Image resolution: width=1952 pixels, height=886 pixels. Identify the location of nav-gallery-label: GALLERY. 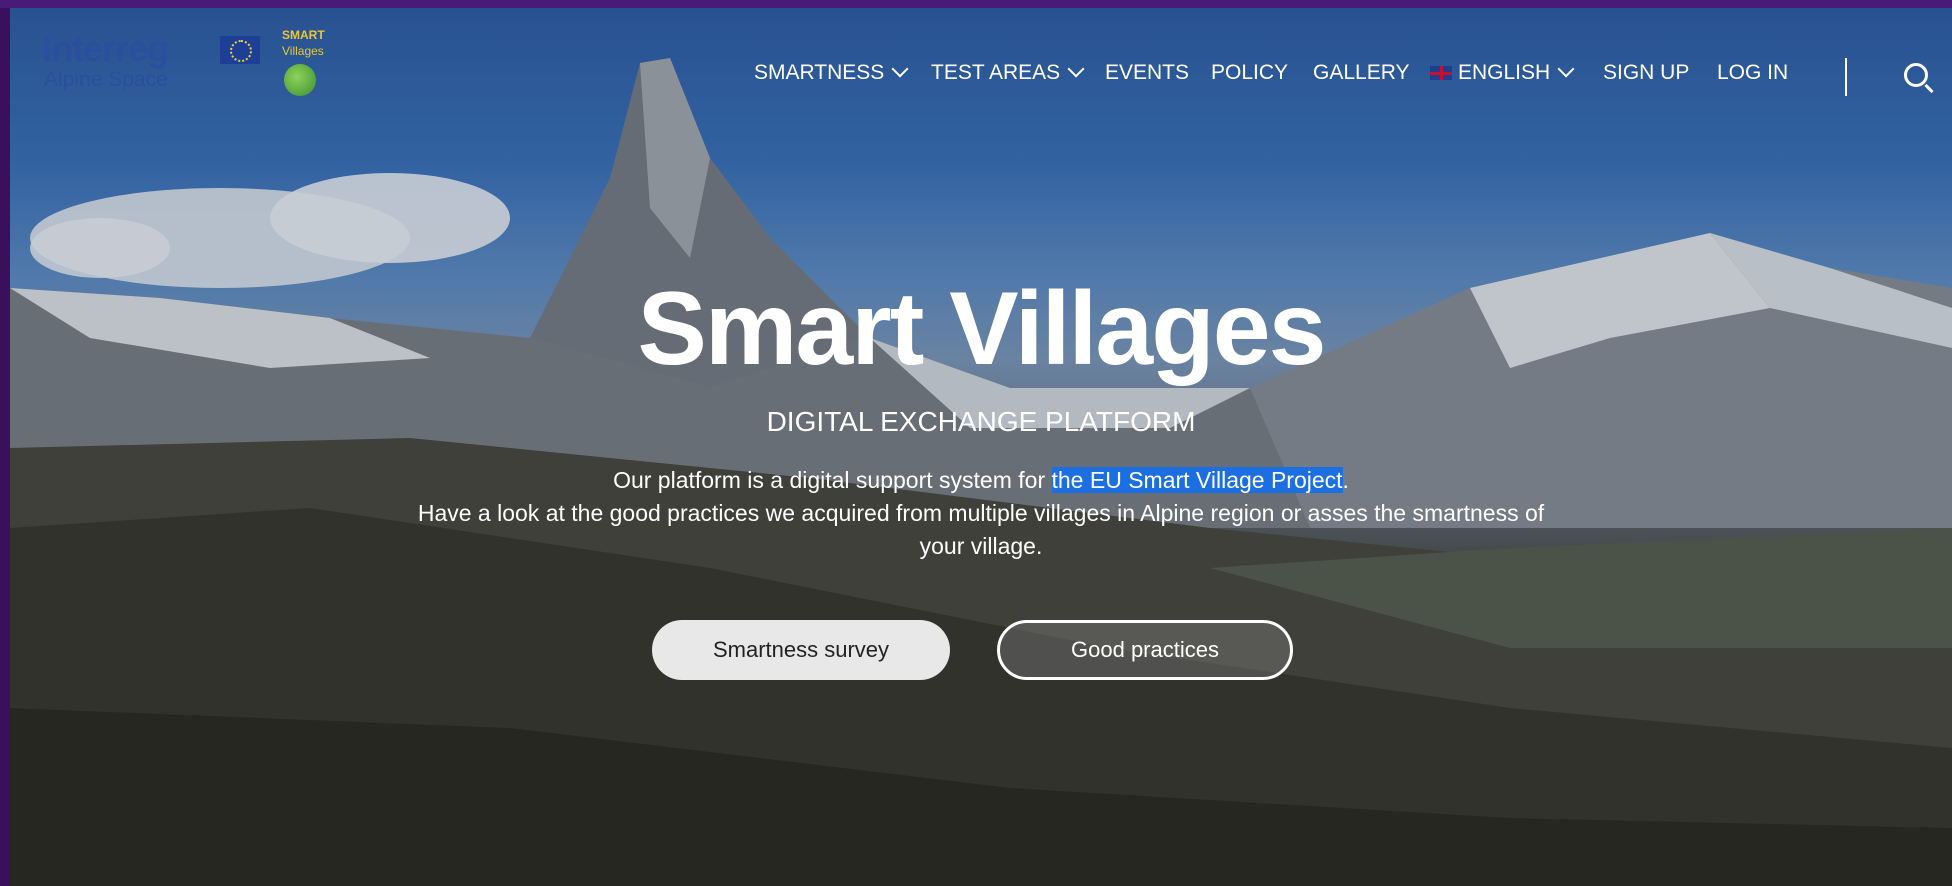
(1361, 72).